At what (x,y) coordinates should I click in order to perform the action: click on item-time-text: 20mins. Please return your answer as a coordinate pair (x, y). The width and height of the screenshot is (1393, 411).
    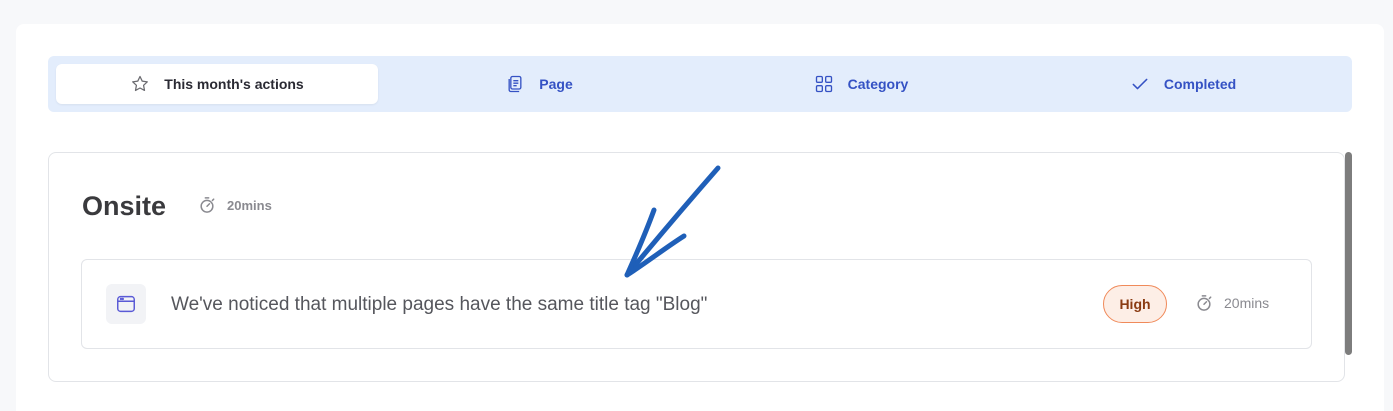
    Looking at the image, I should click on (1247, 303).